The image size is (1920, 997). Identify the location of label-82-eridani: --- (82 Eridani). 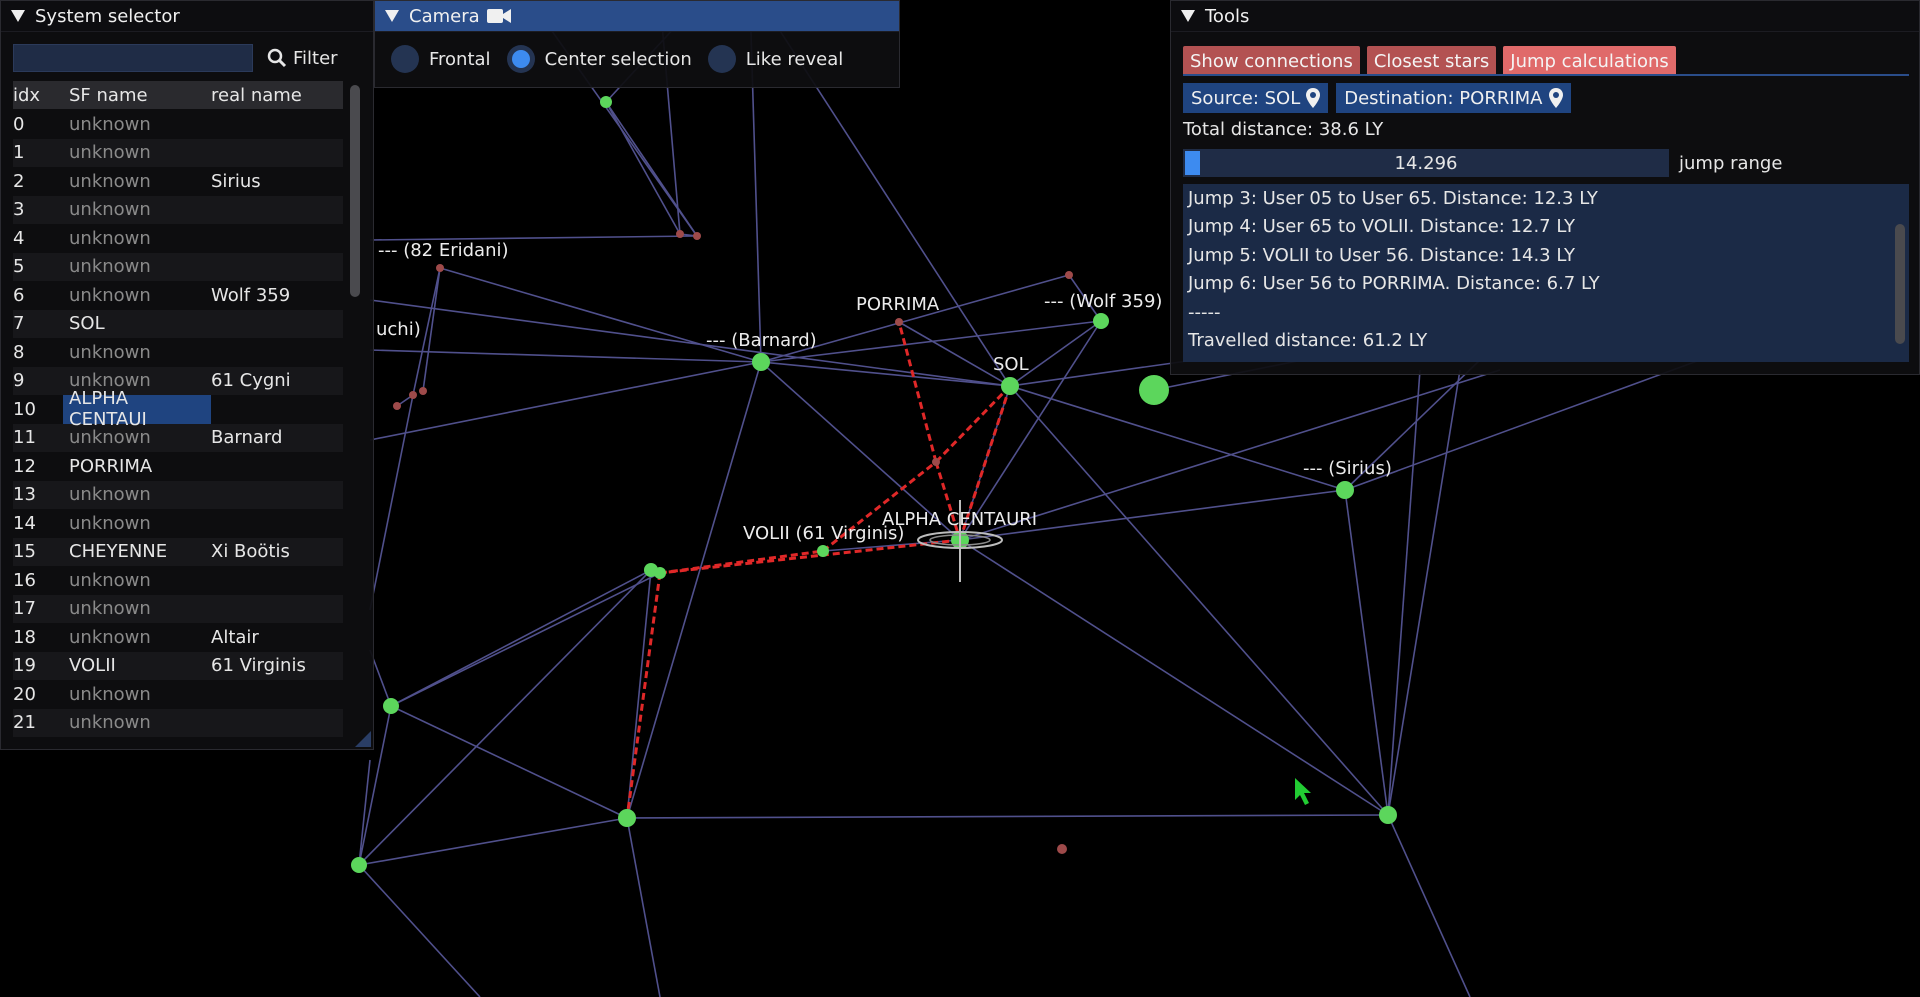
(443, 250).